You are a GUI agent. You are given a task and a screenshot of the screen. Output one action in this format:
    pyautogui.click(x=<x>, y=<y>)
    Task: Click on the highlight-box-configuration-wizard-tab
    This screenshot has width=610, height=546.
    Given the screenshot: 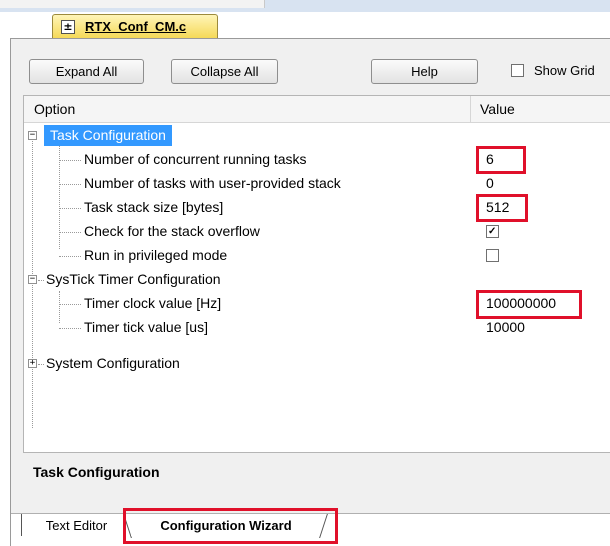 What is the action you would take?
    pyautogui.click(x=230, y=526)
    